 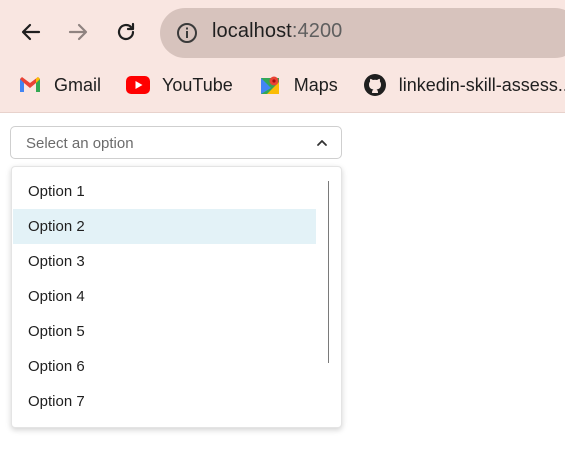 I want to click on maps-icon, so click(x=270, y=85).